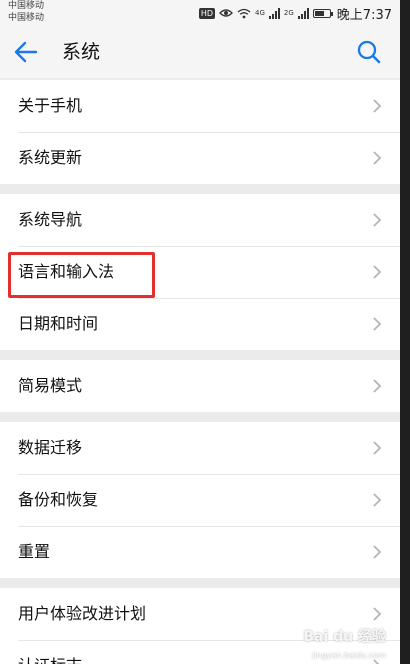  What do you see at coordinates (66, 271) in the screenshot?
I see `settings-item-label: 语言和输入法` at bounding box center [66, 271].